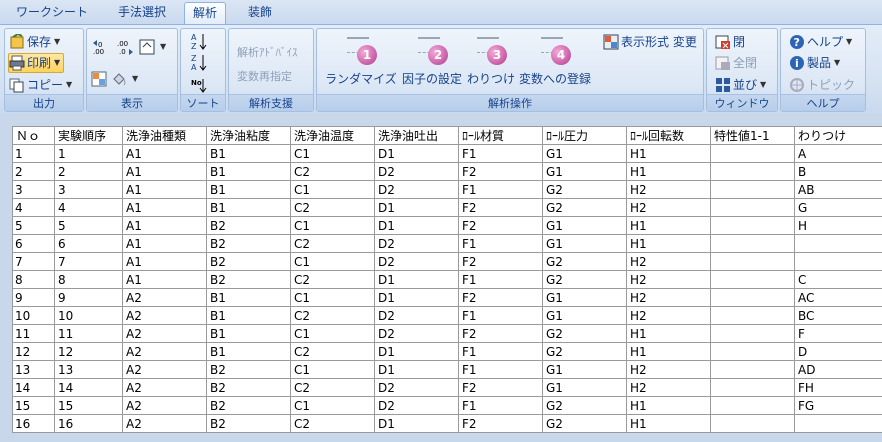 Image resolution: width=882 pixels, height=442 pixels. Describe the element at coordinates (555, 64) in the screenshot. I see `register-variable-button: 4 変数への登録` at that location.